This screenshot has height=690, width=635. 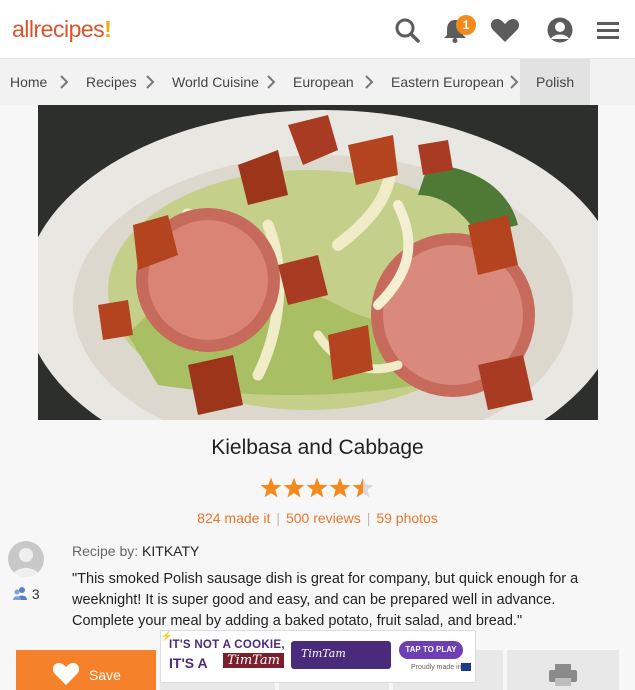 I want to click on recipe-stats: 824 made it | 500 reviews | 59 photos, so click(x=317, y=518).